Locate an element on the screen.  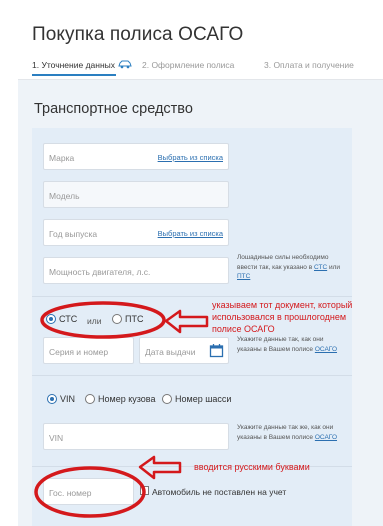
annotation-ellipse-plate is located at coordinates (90, 492).